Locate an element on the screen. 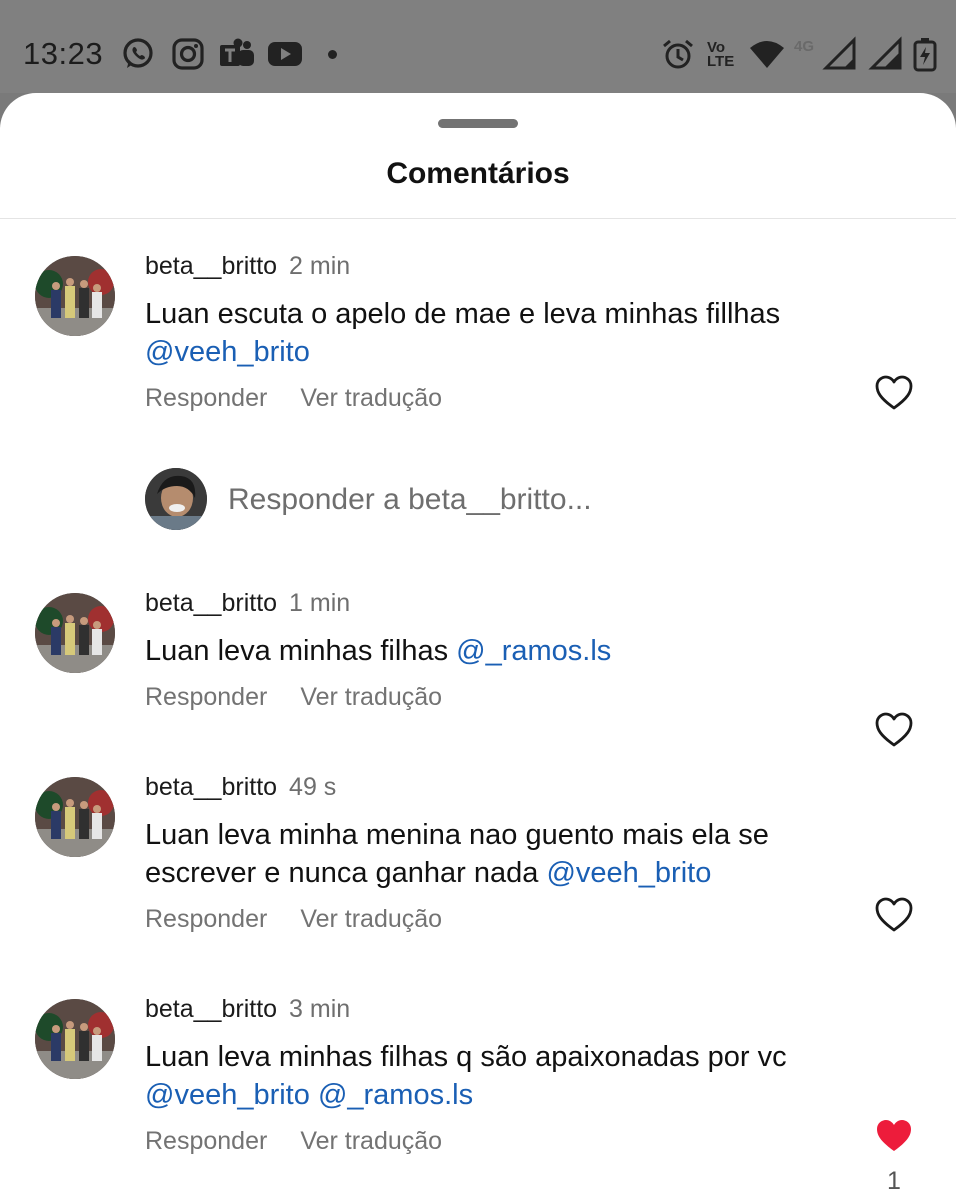 Image resolution: width=956 pixels, height=1200 pixels. comment-time: 1 min is located at coordinates (320, 603).